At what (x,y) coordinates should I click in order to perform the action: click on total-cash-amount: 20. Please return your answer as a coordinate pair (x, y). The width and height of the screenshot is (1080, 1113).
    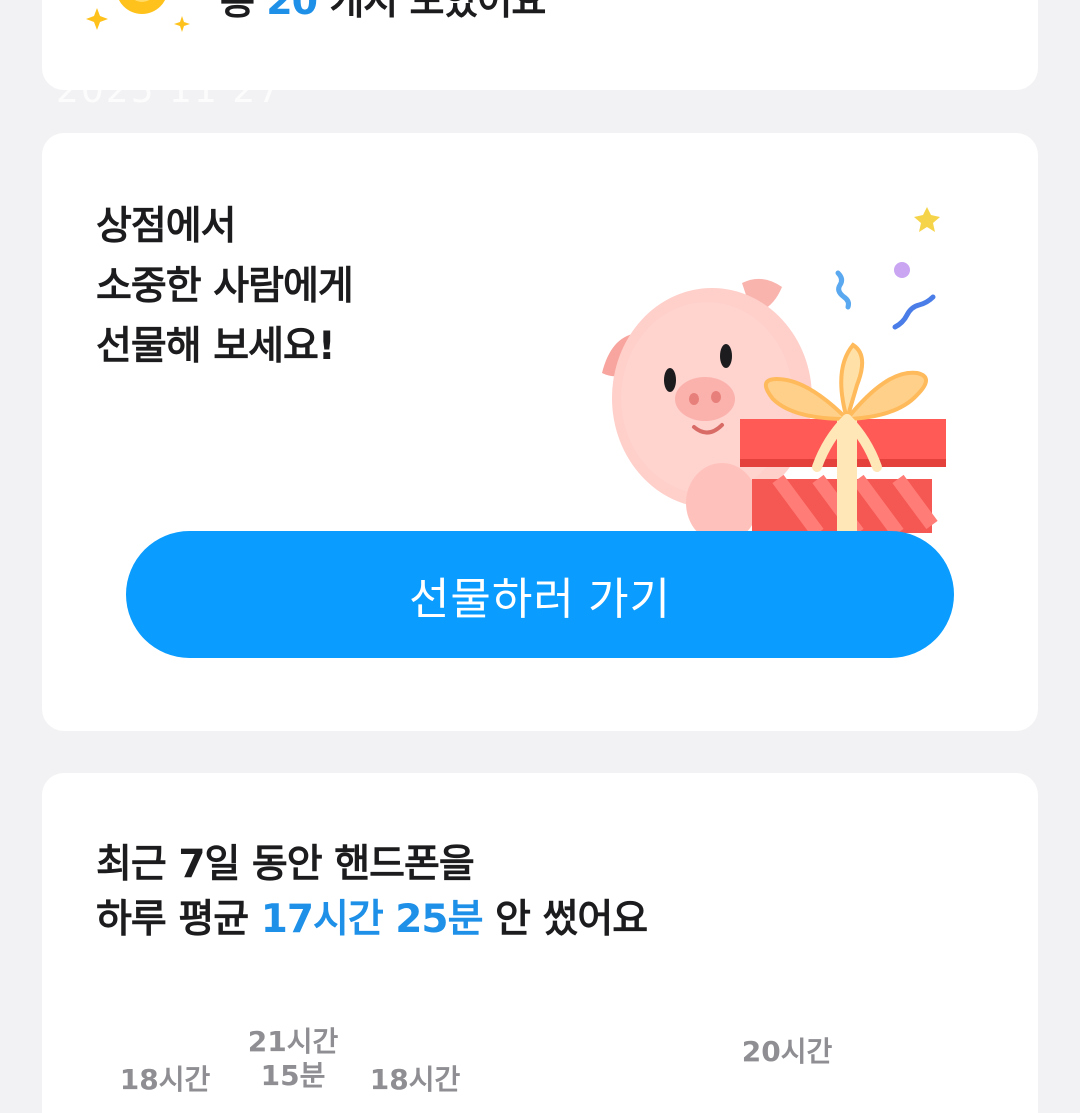
    Looking at the image, I should click on (292, 11).